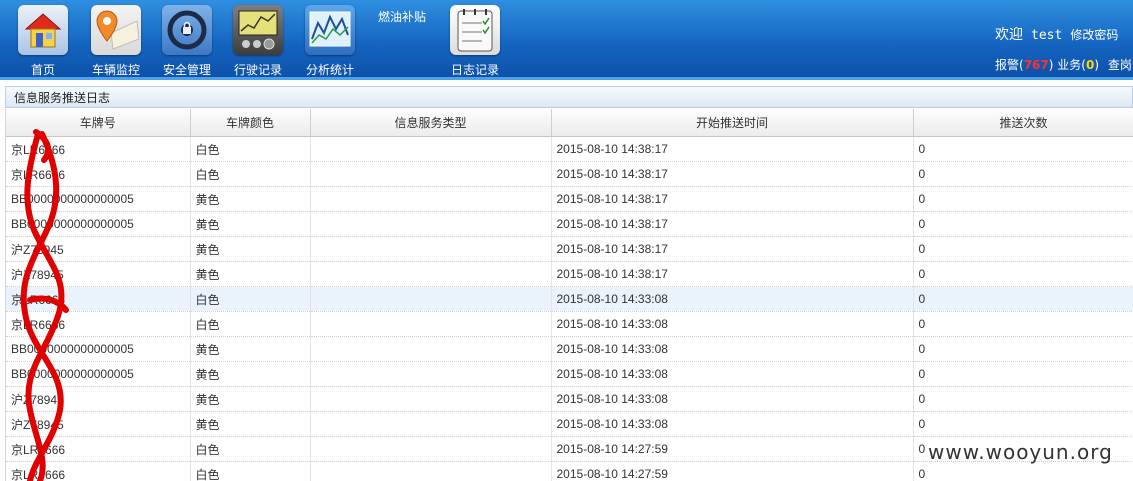  What do you see at coordinates (1023, 123) in the screenshot?
I see `column-header-push-count: 推送次数` at bounding box center [1023, 123].